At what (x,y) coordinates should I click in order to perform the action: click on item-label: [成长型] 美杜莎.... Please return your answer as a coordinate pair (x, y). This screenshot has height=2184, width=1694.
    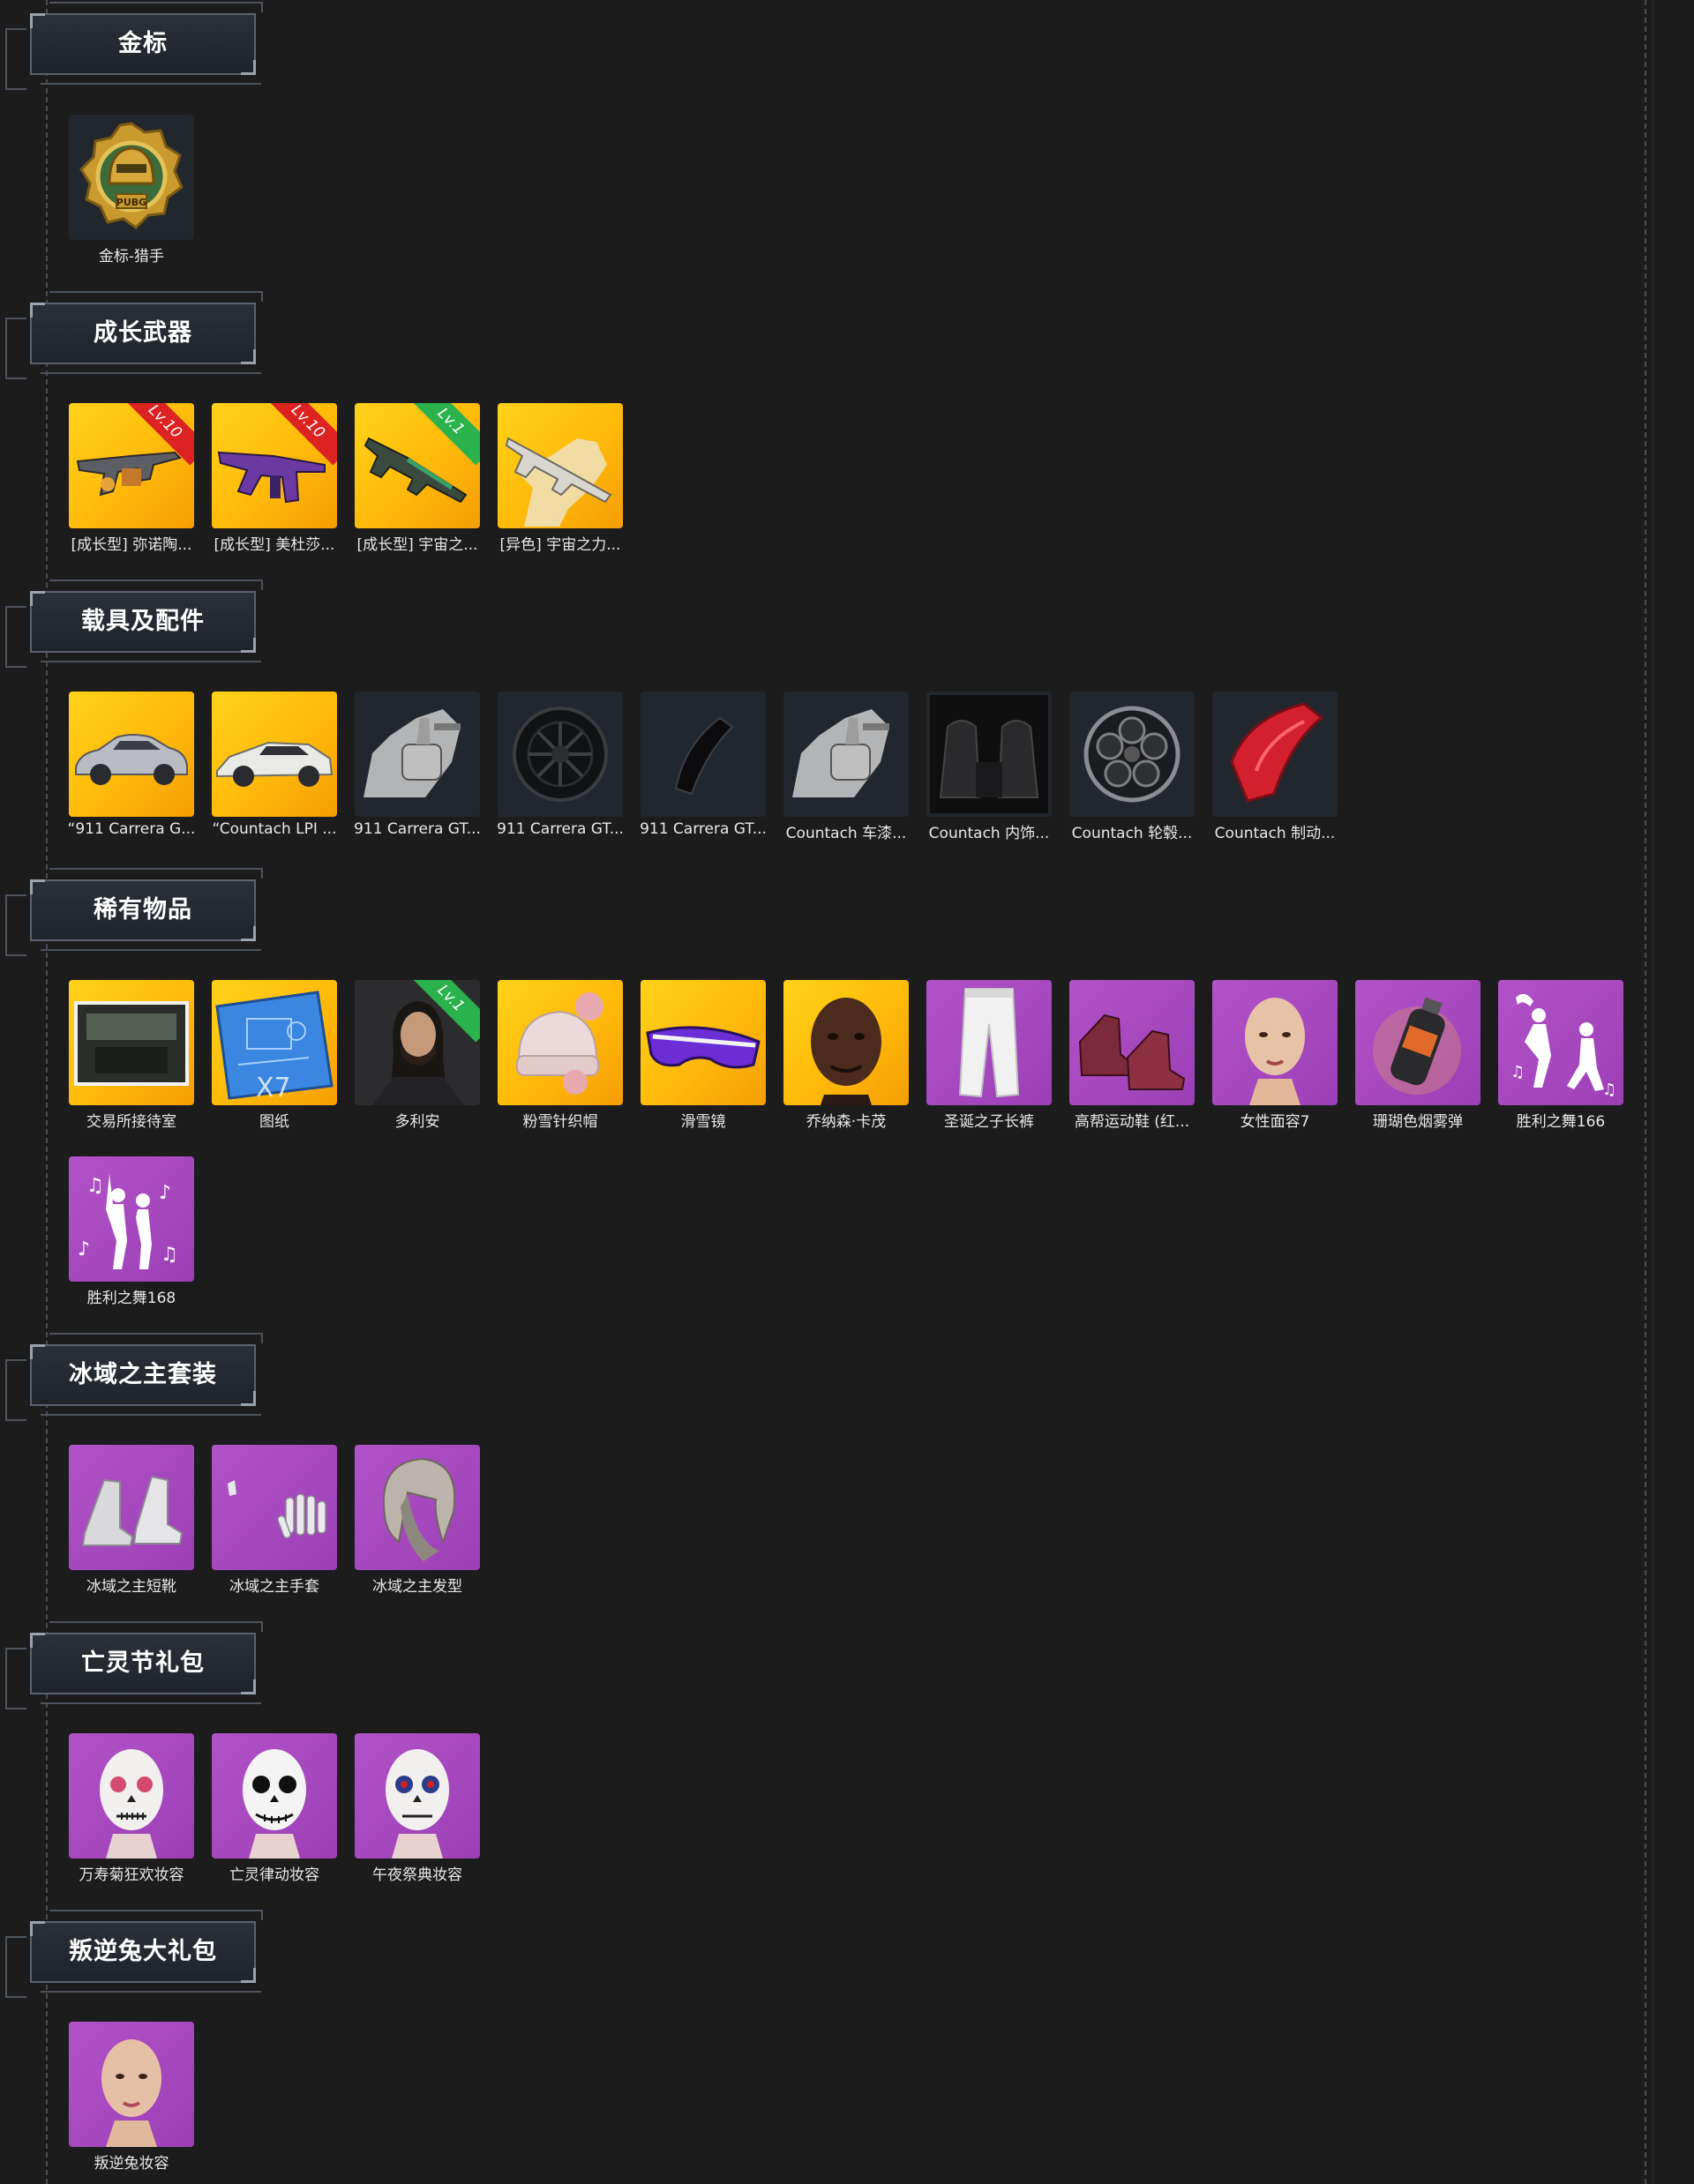
    Looking at the image, I should click on (275, 545).